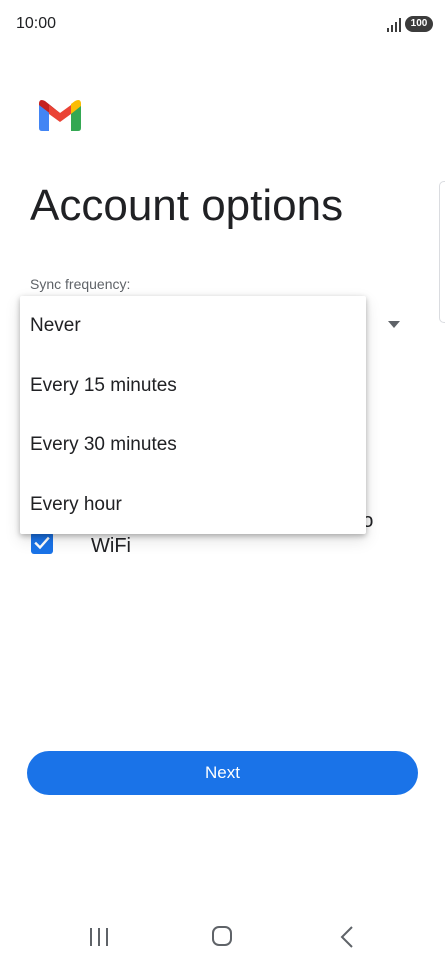  What do you see at coordinates (187, 205) in the screenshot?
I see `page-title: Account options` at bounding box center [187, 205].